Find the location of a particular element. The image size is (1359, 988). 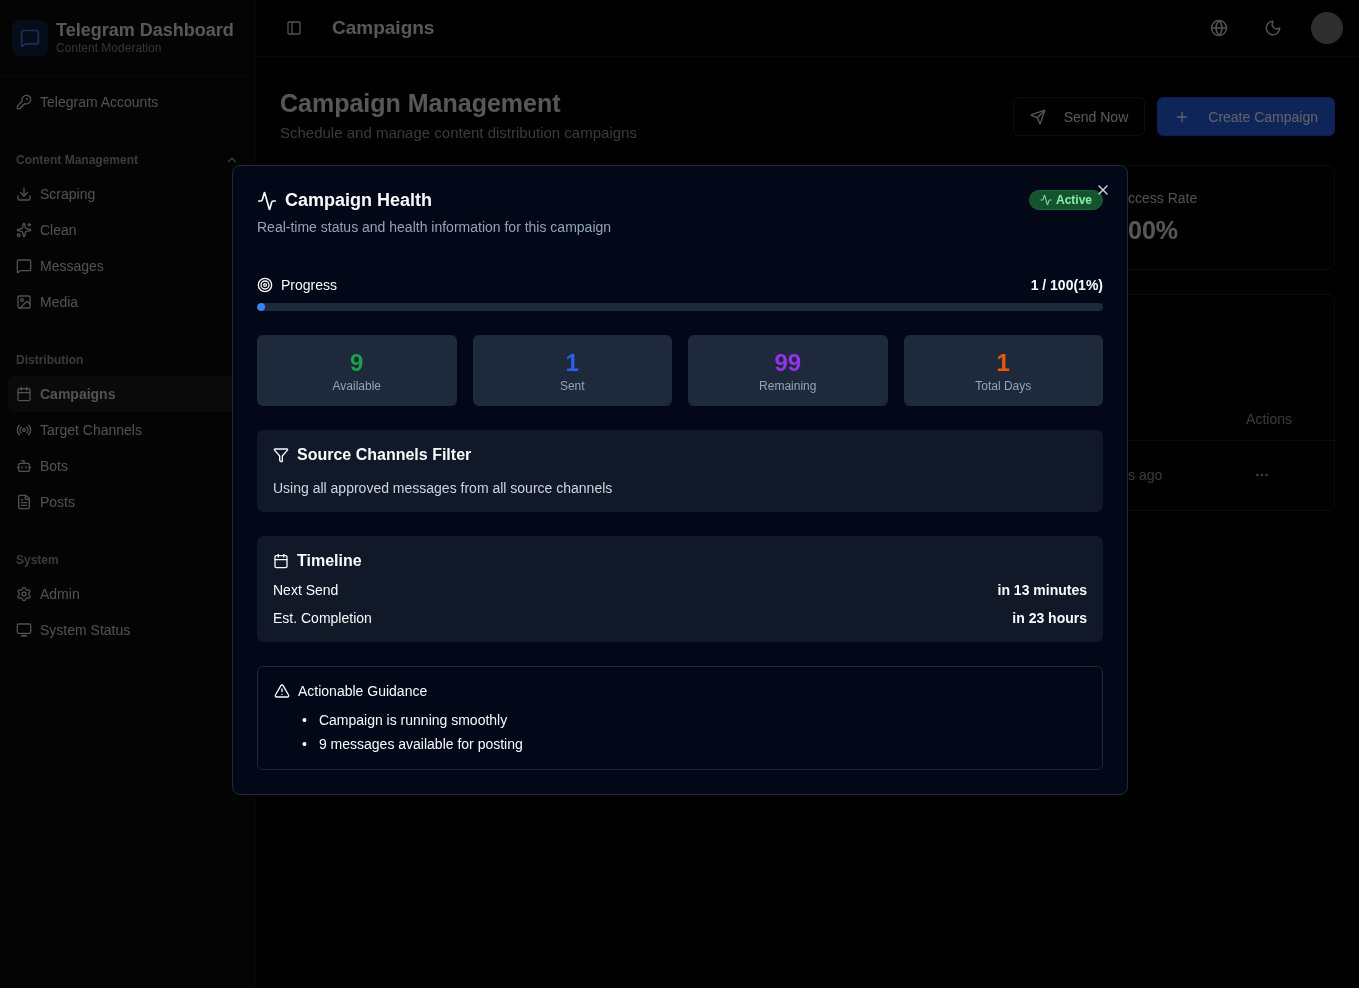

document-icon is located at coordinates (24, 502).